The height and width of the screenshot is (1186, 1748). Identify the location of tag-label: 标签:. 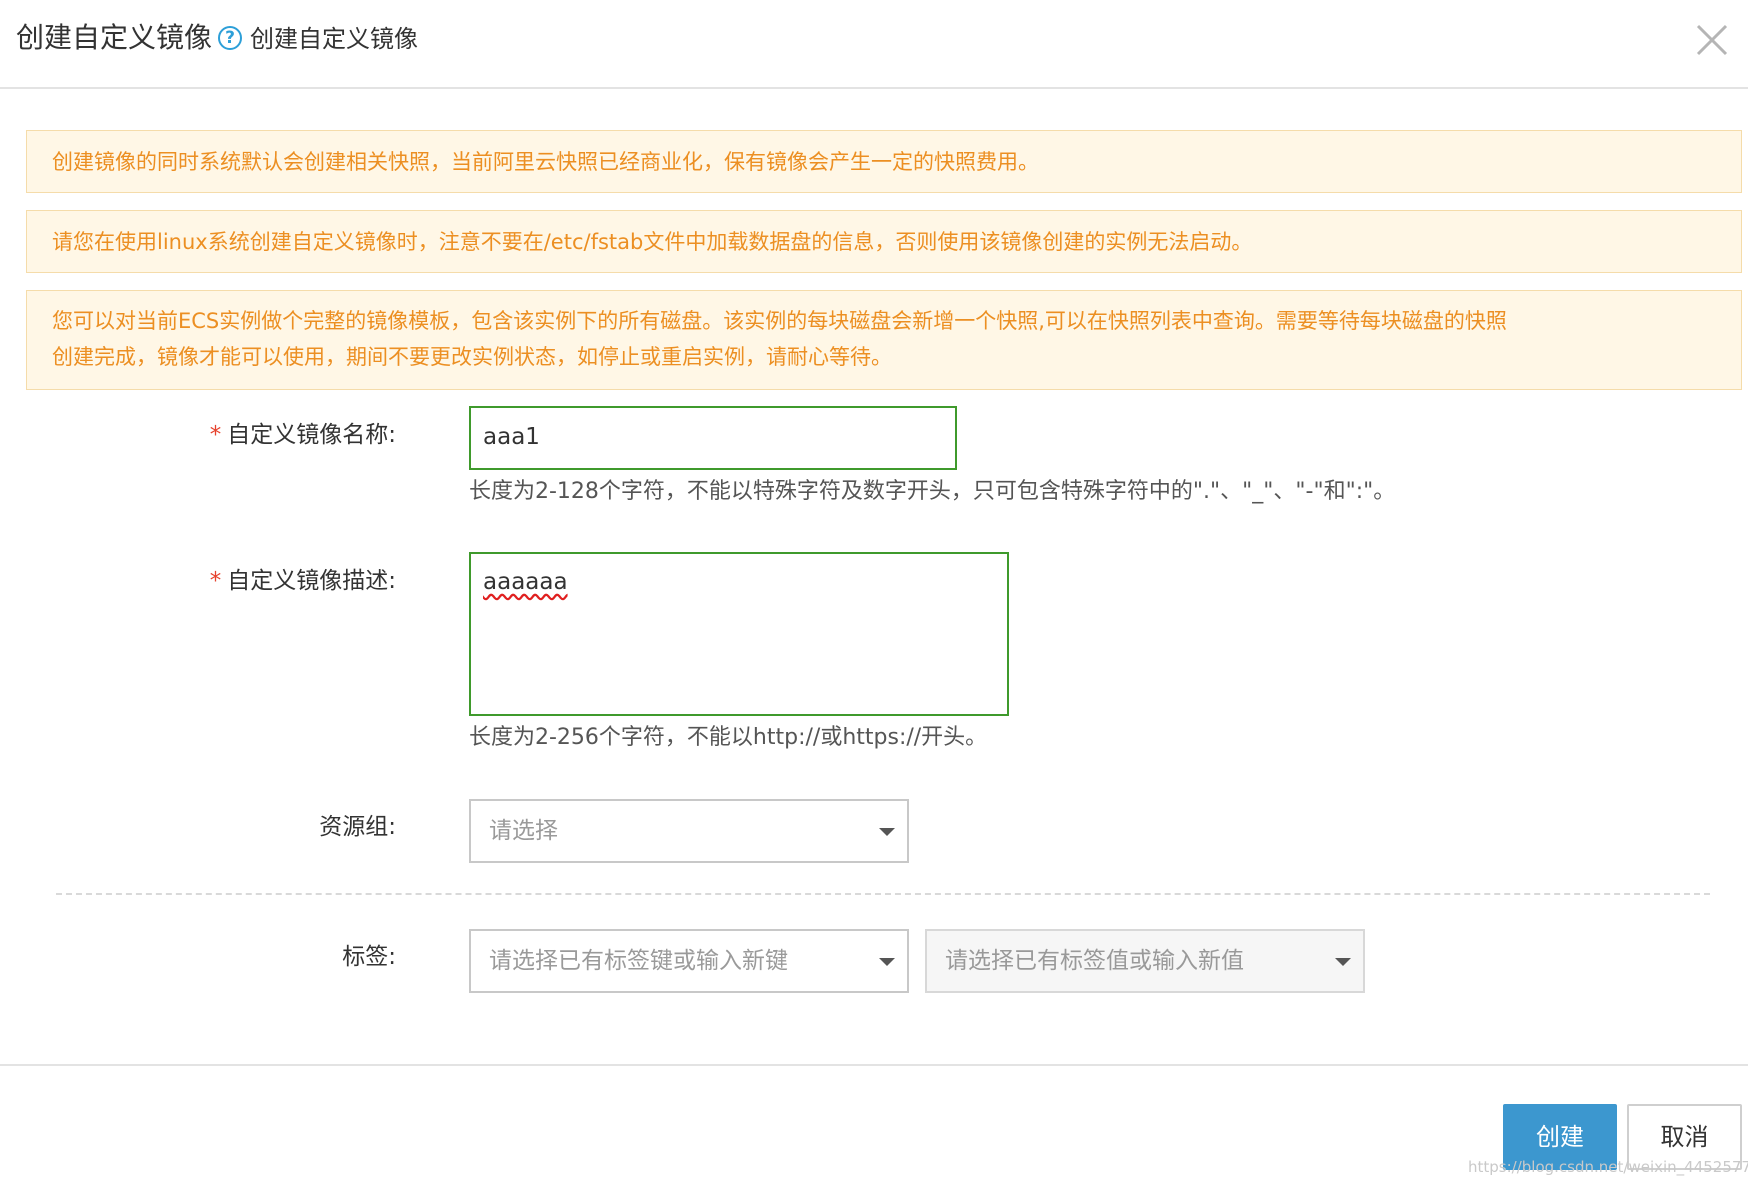
(369, 957).